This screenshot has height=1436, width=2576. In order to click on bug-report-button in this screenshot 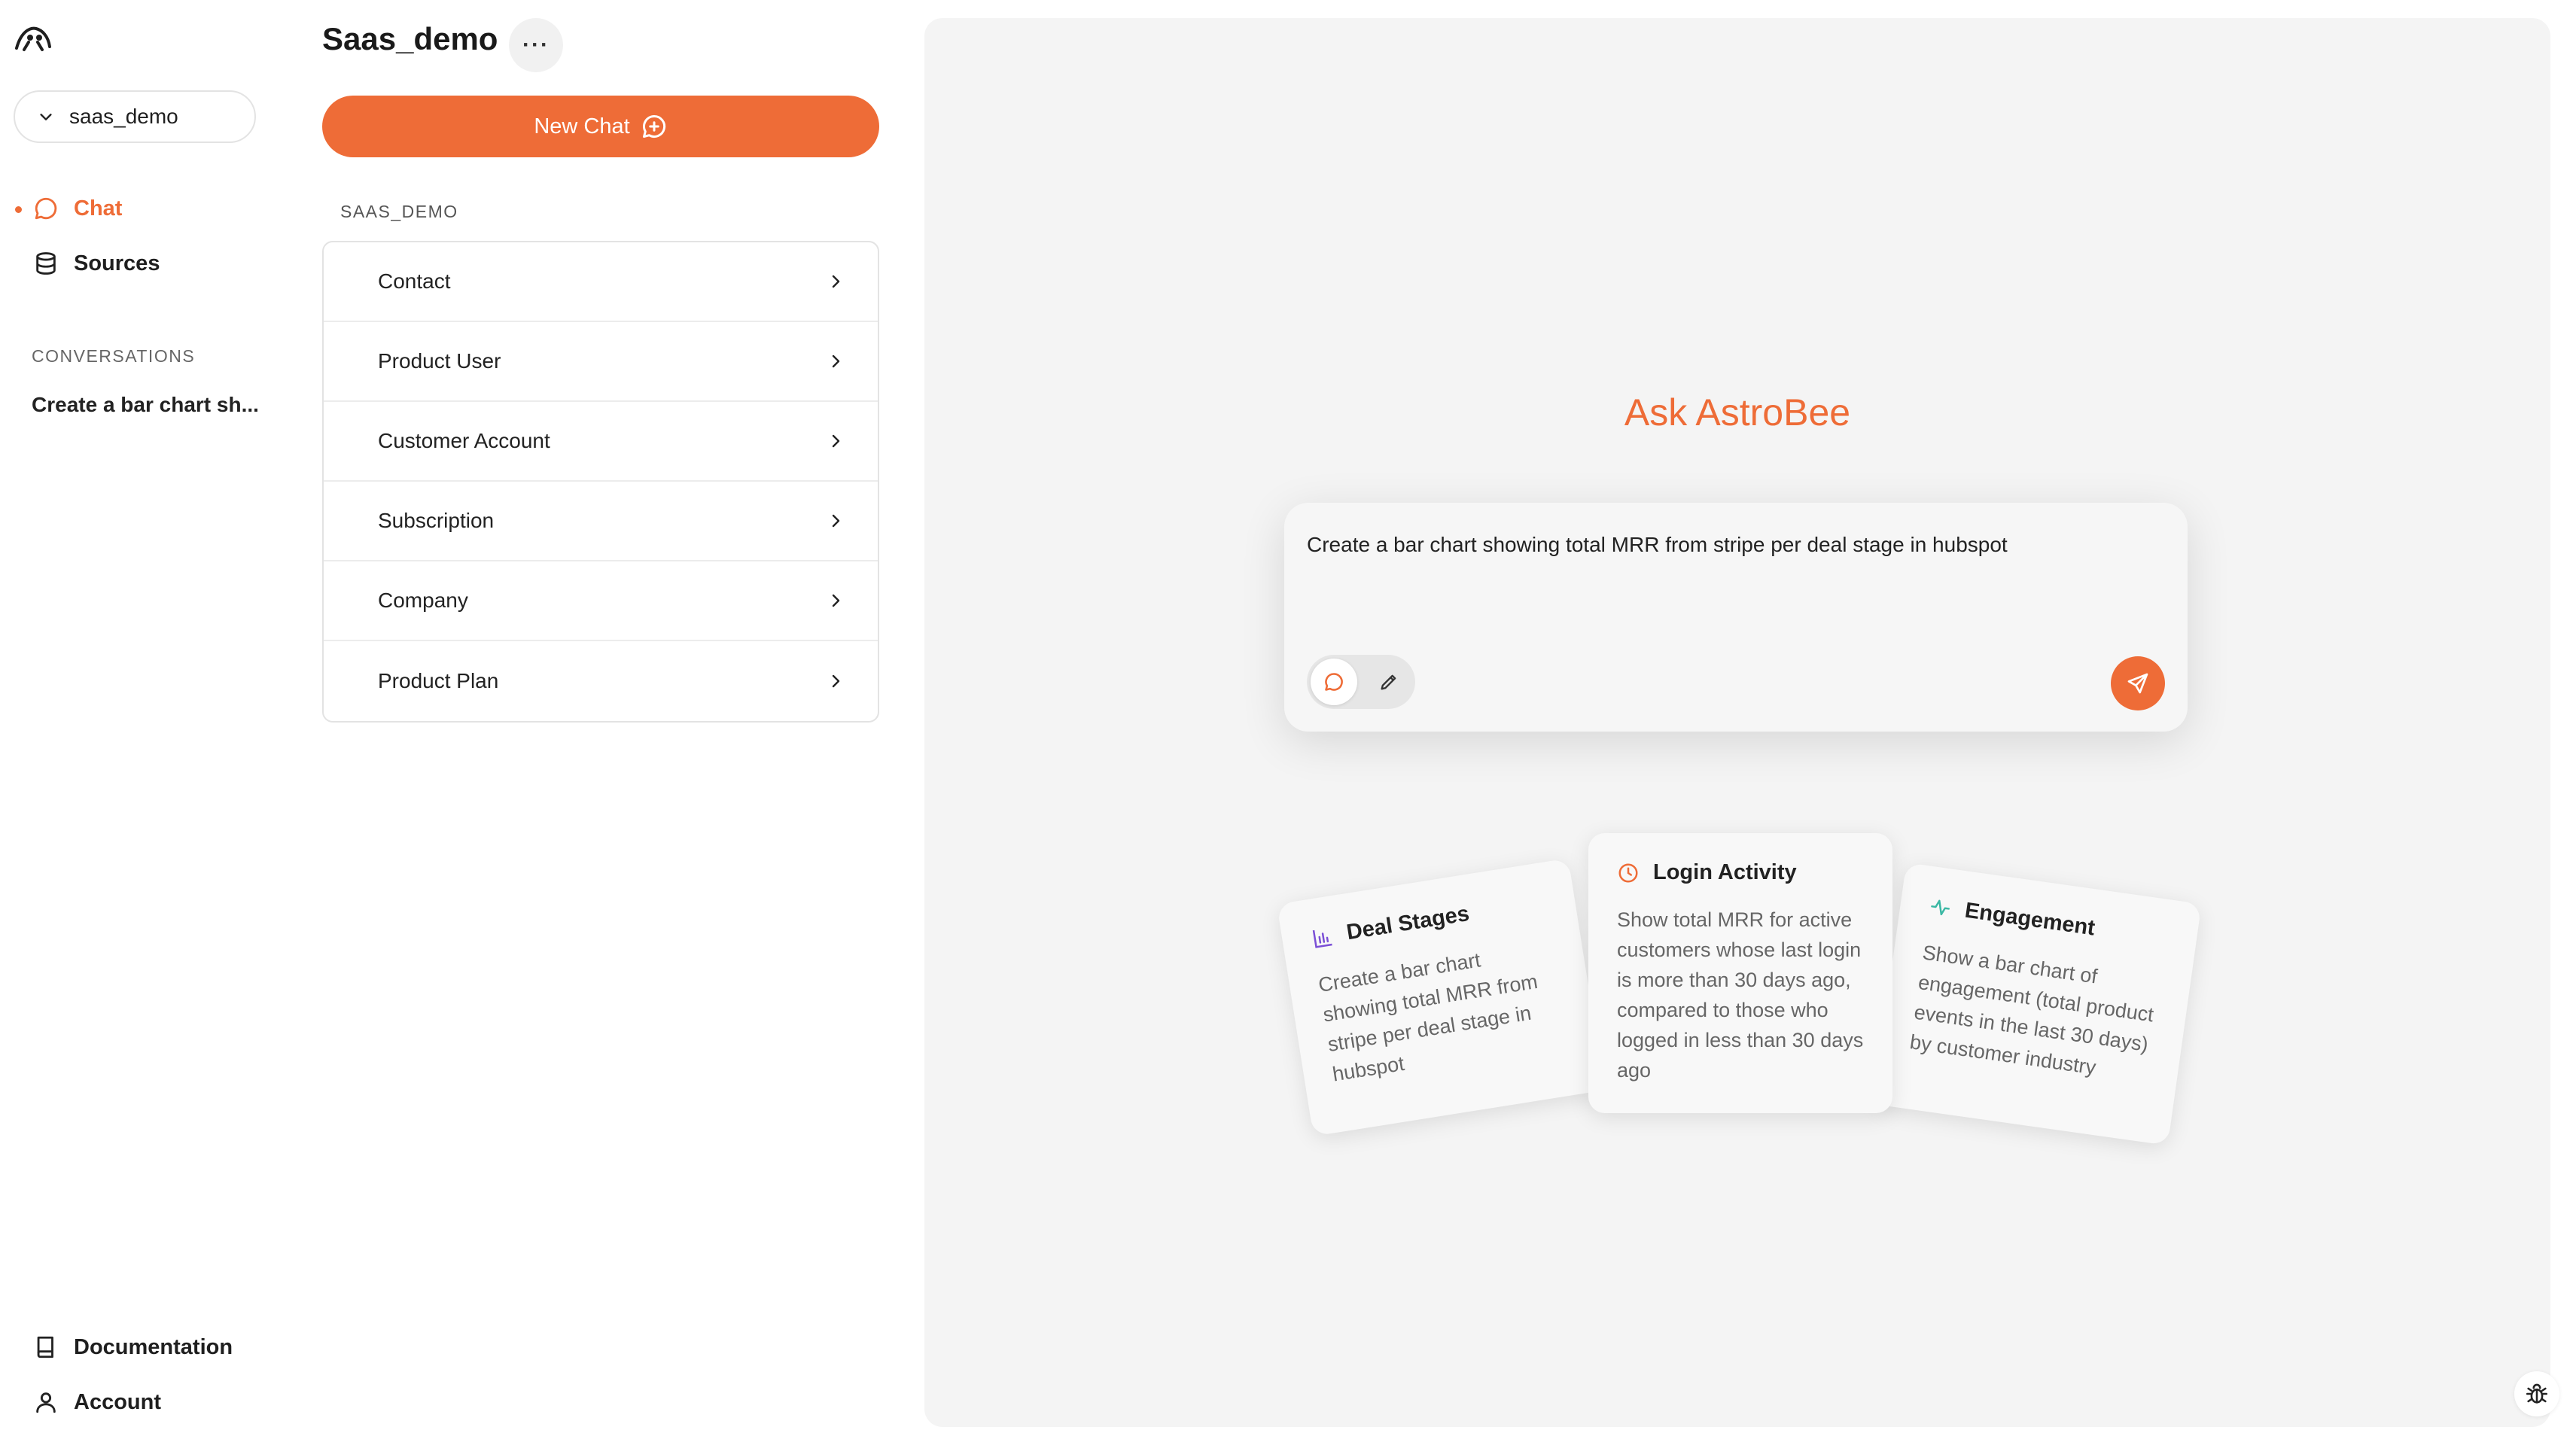, I will do `click(2536, 1393)`.